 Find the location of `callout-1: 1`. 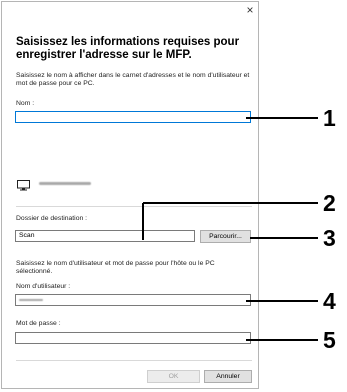

callout-1: 1 is located at coordinates (329, 118).